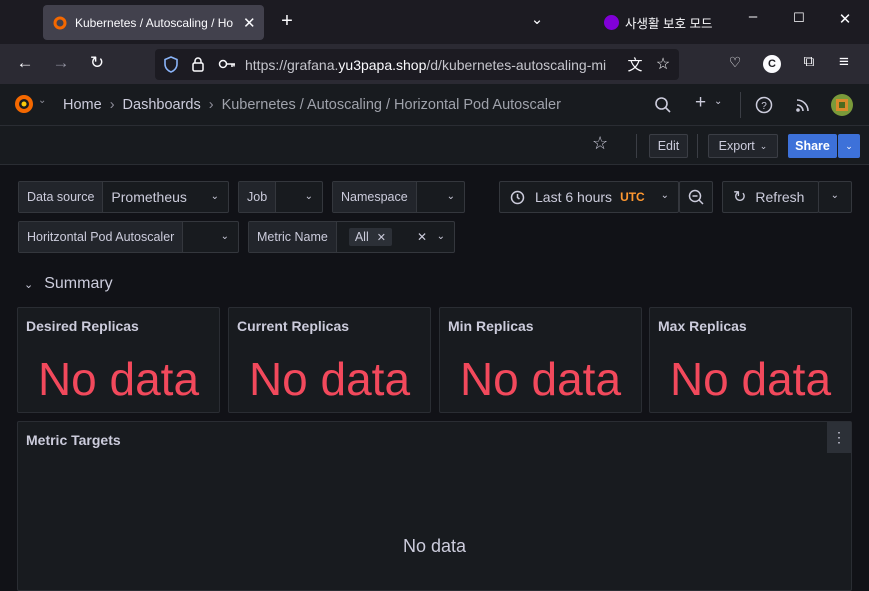 This screenshot has height=591, width=869. I want to click on window-close-icon: ✕, so click(845, 19).